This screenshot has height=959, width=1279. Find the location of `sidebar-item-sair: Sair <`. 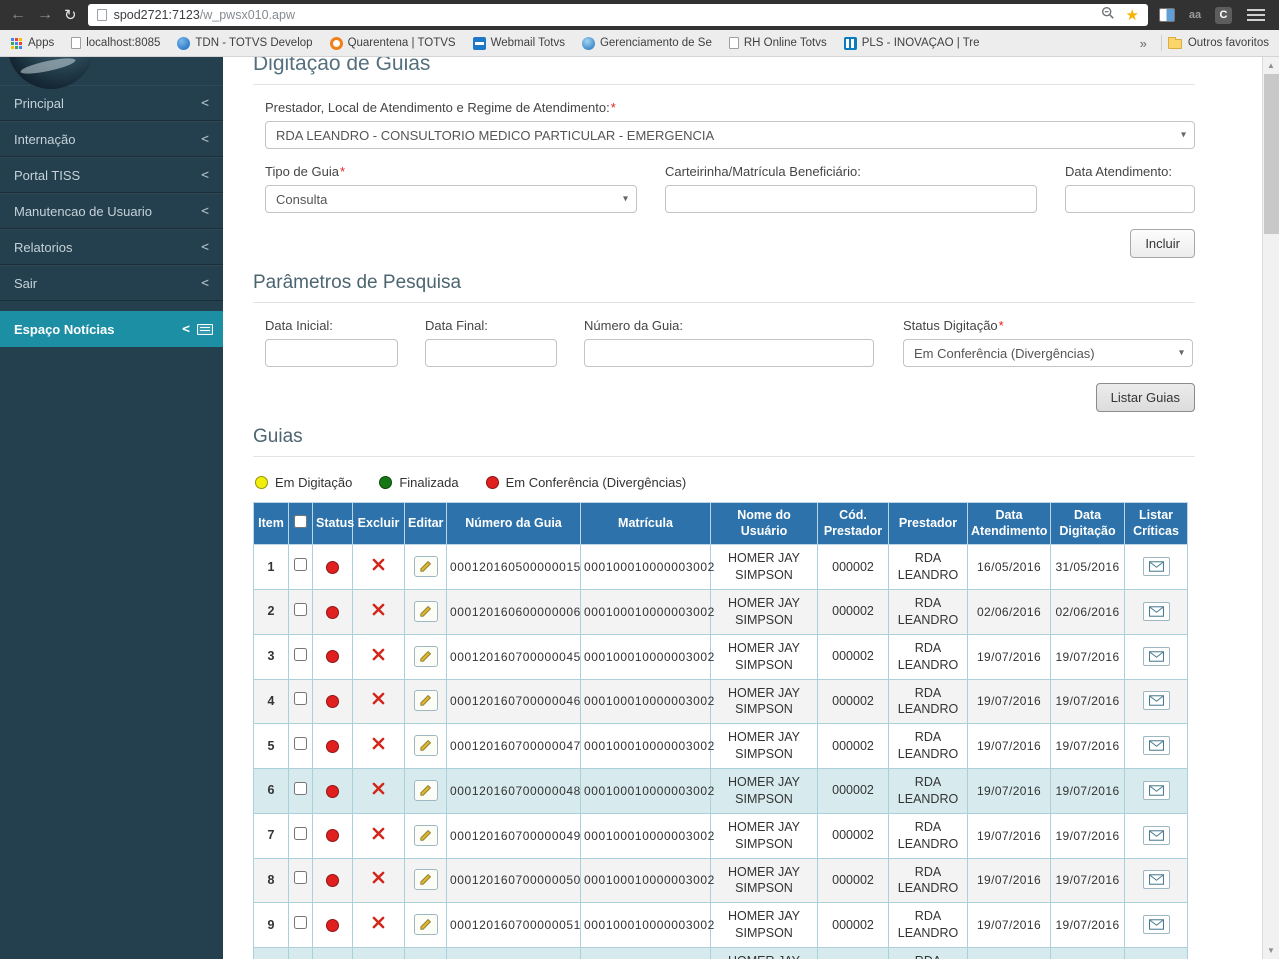

sidebar-item-sair: Sair < is located at coordinates (111, 283).